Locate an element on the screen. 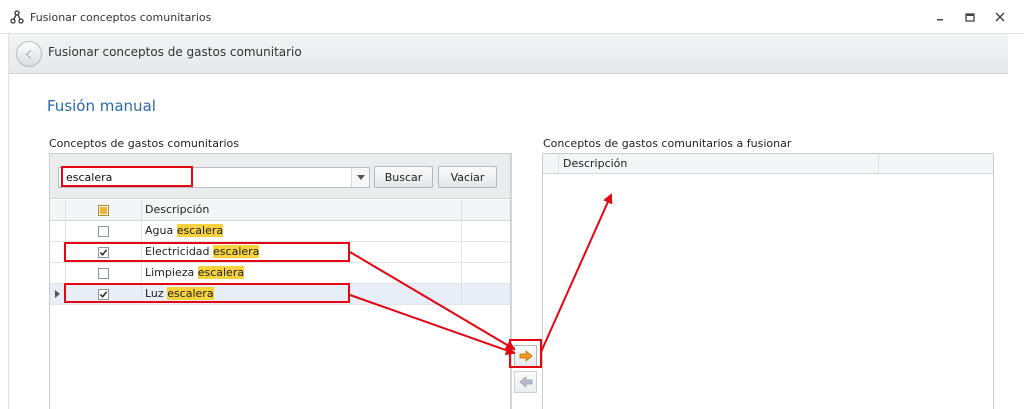 The width and height of the screenshot is (1024, 409). page-title: Fusionar conceptos de gastos comunitario is located at coordinates (175, 52).